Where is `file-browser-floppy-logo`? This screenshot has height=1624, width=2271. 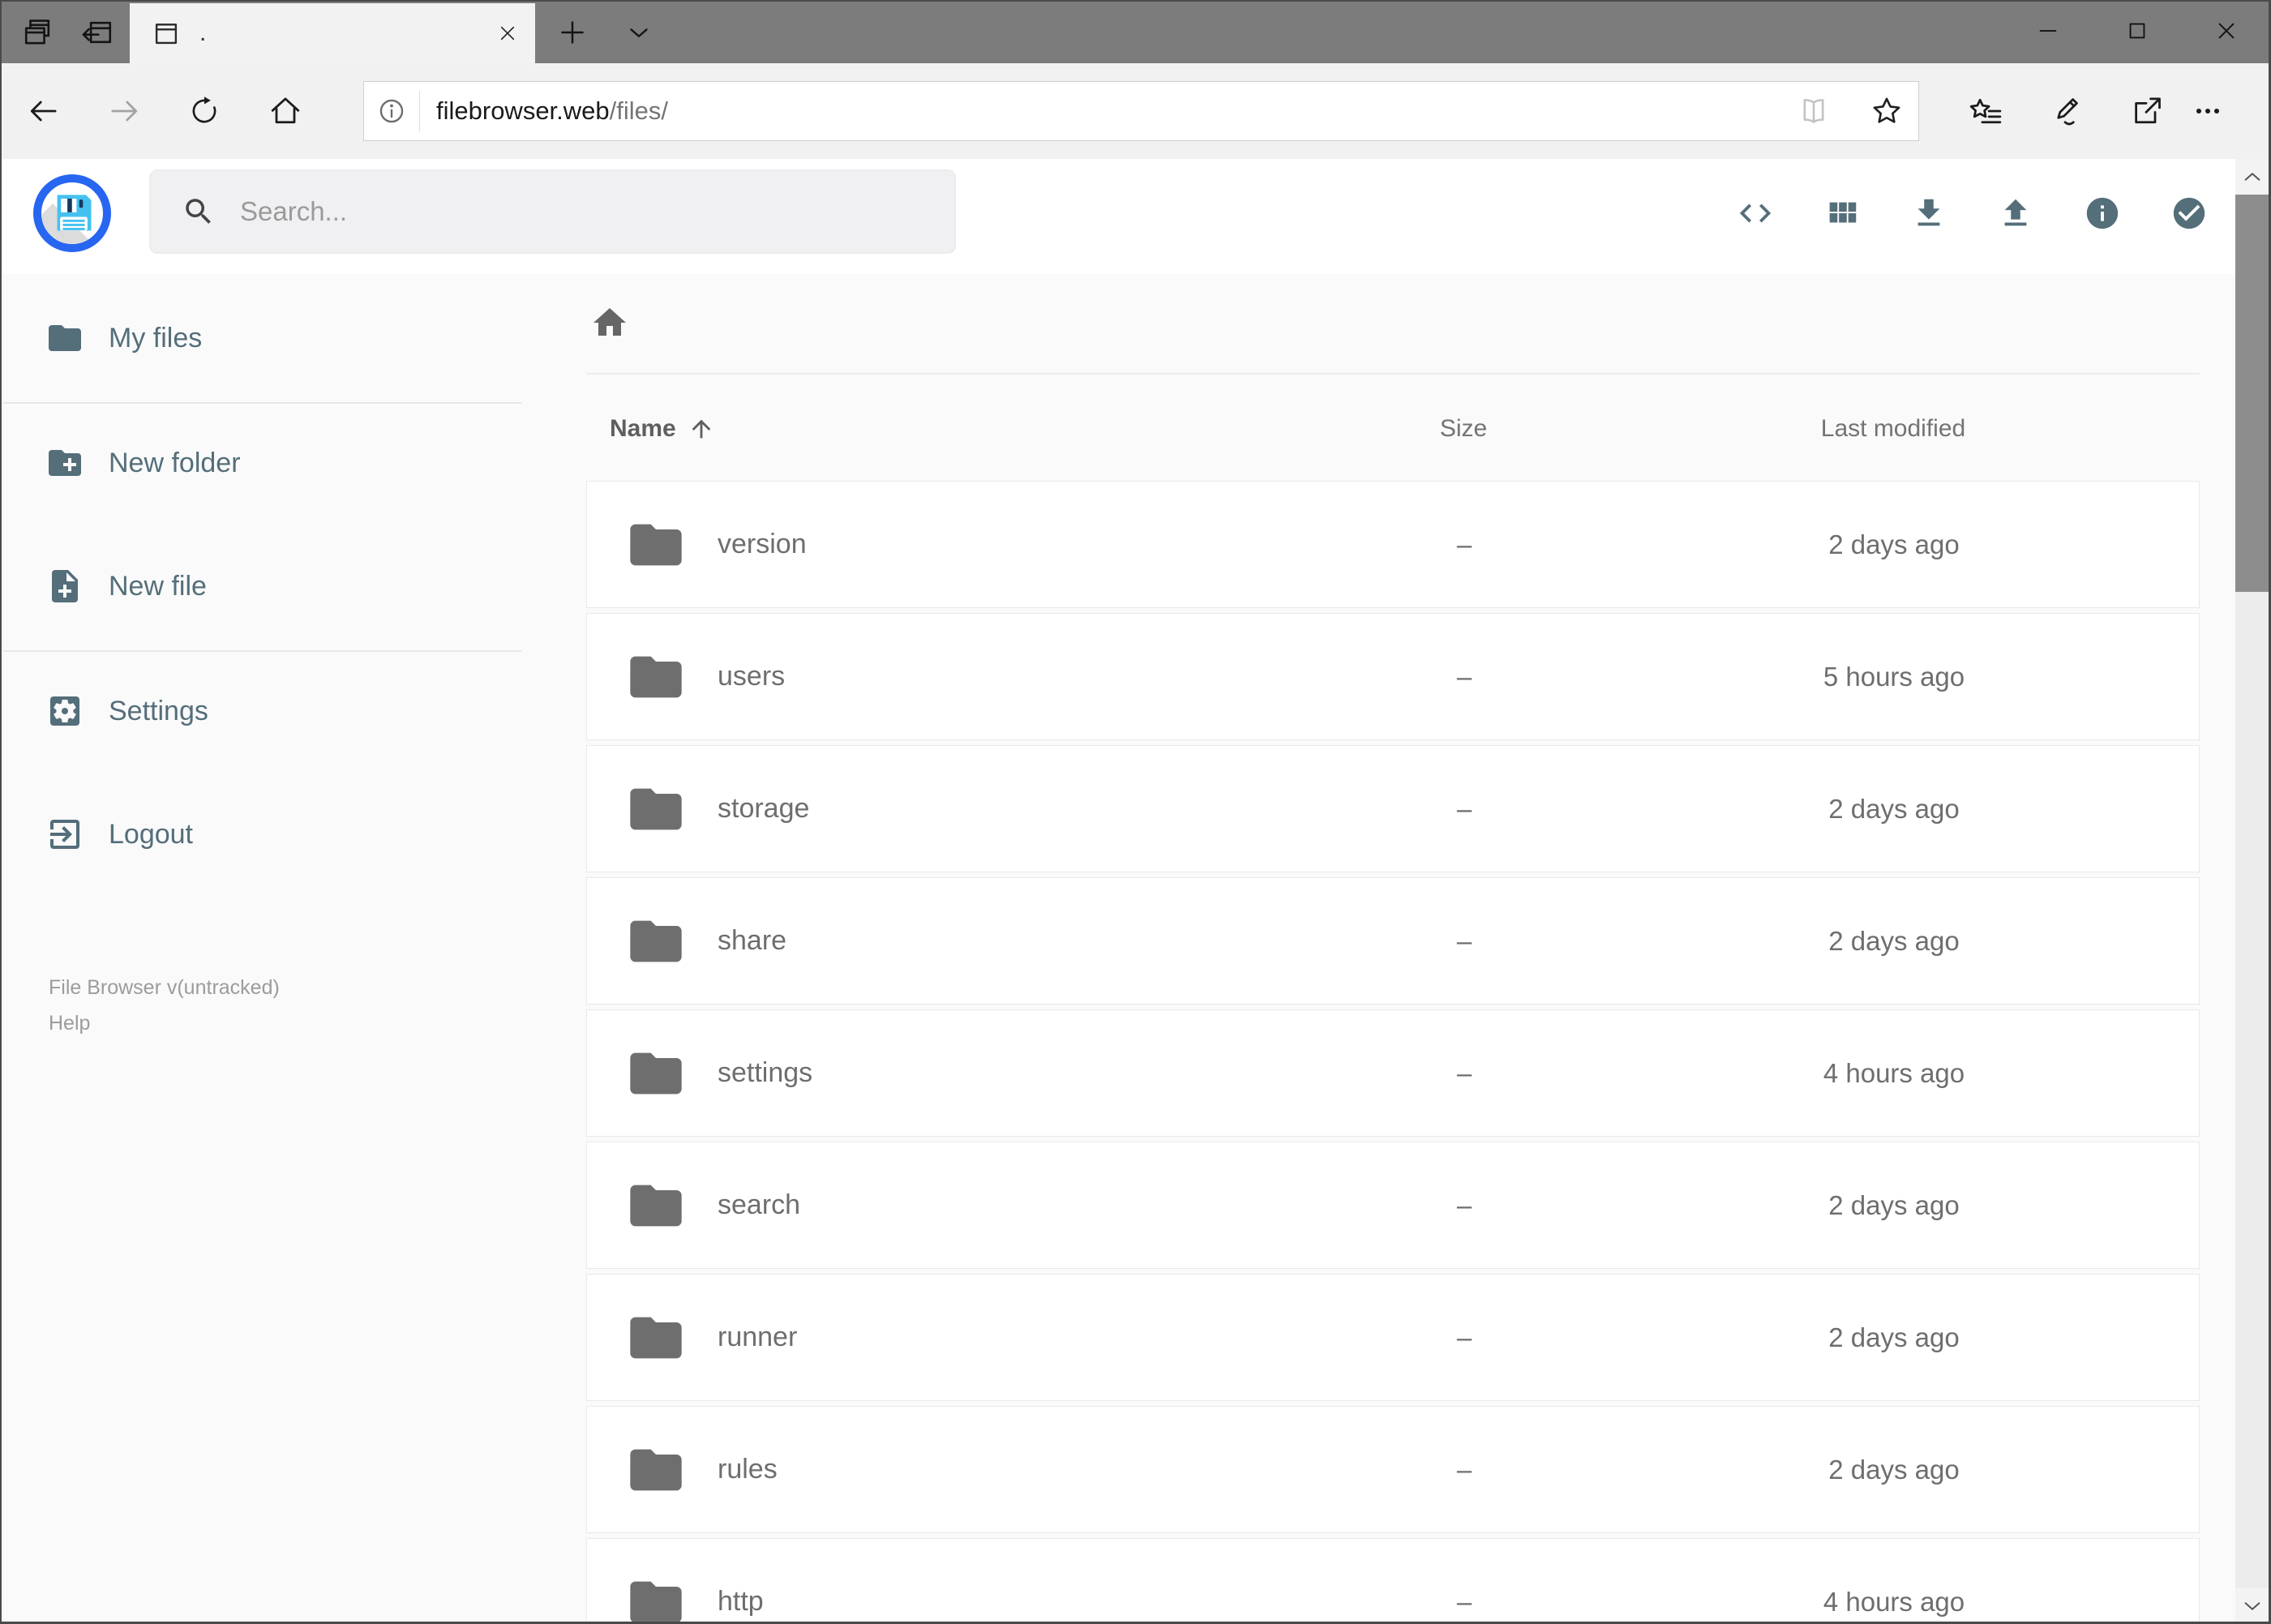
file-browser-floppy-logo is located at coordinates (72, 213).